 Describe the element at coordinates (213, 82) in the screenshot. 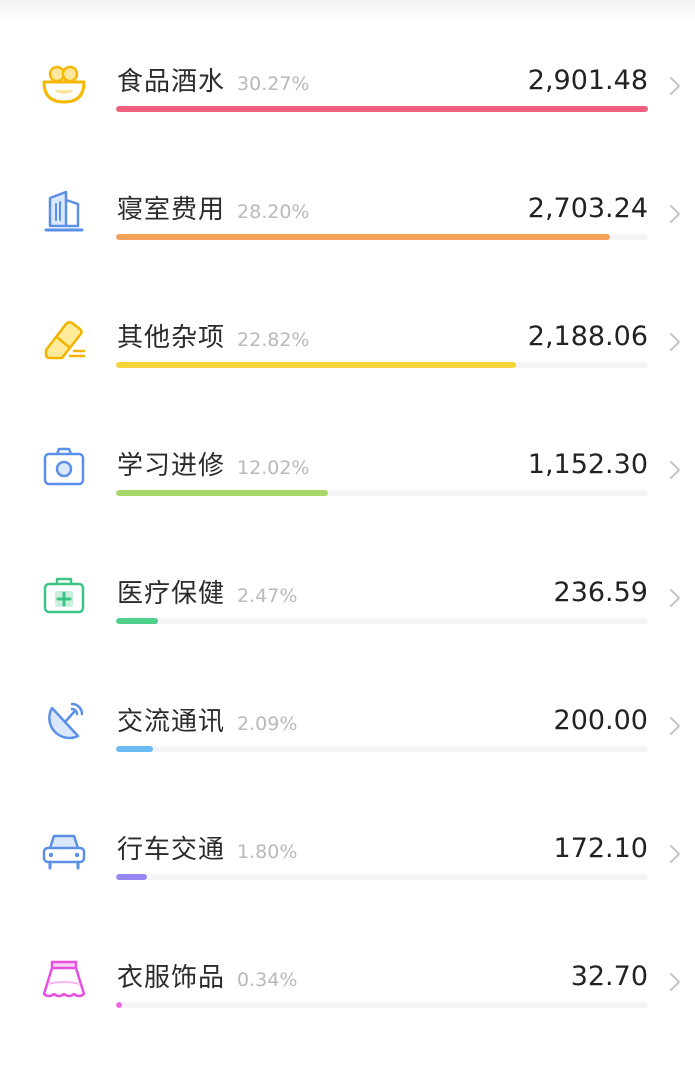

I see `category-name: 食品酒水 30.27%` at that location.